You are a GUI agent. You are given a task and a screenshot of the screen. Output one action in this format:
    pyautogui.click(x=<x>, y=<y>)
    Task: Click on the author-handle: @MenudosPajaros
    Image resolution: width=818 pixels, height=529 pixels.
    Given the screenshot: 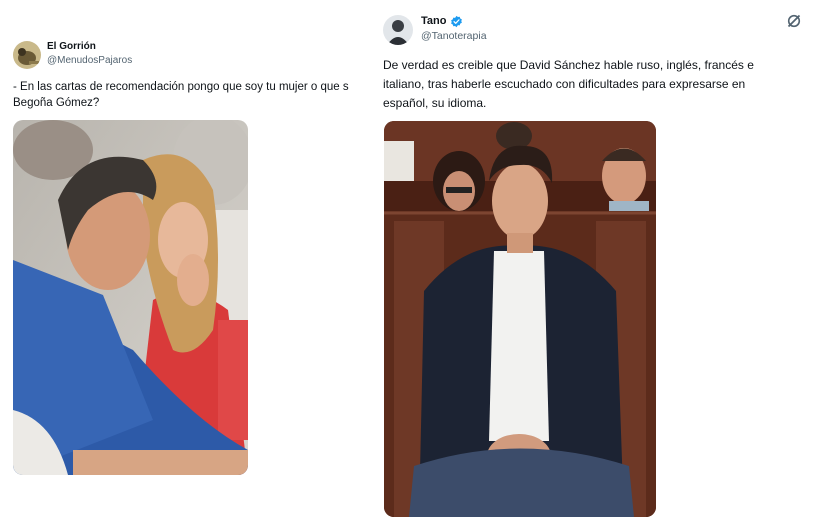 What is the action you would take?
    pyautogui.click(x=89, y=60)
    